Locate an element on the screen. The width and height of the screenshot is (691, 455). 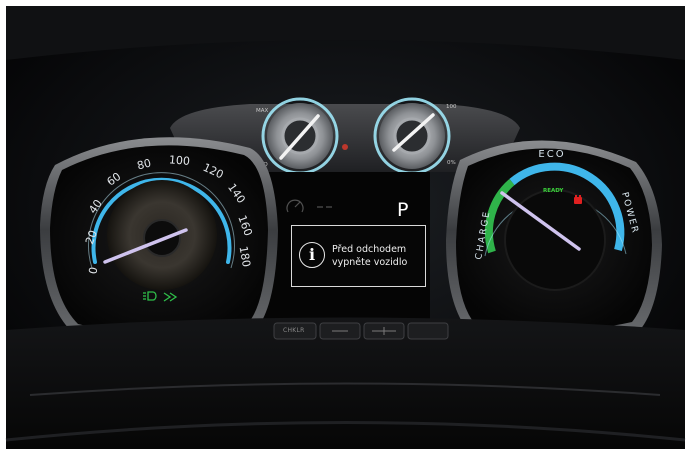
info-message-box: i Před odchodem vypněte vozidlo is located at coordinates (358, 256).